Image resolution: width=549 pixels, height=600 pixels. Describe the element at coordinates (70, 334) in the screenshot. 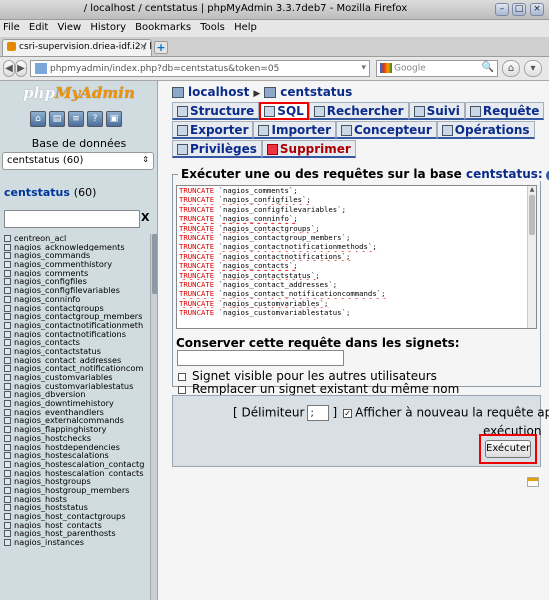

I see `table-name: nagios_contactnotifications` at that location.